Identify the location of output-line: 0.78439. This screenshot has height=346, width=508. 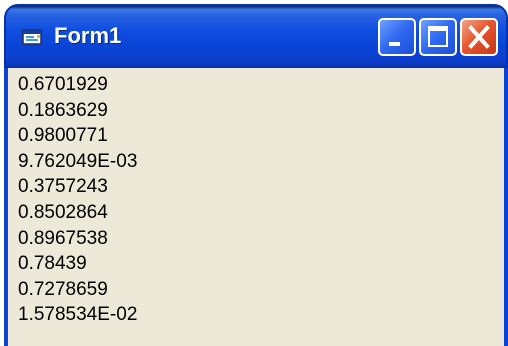
(52, 264).